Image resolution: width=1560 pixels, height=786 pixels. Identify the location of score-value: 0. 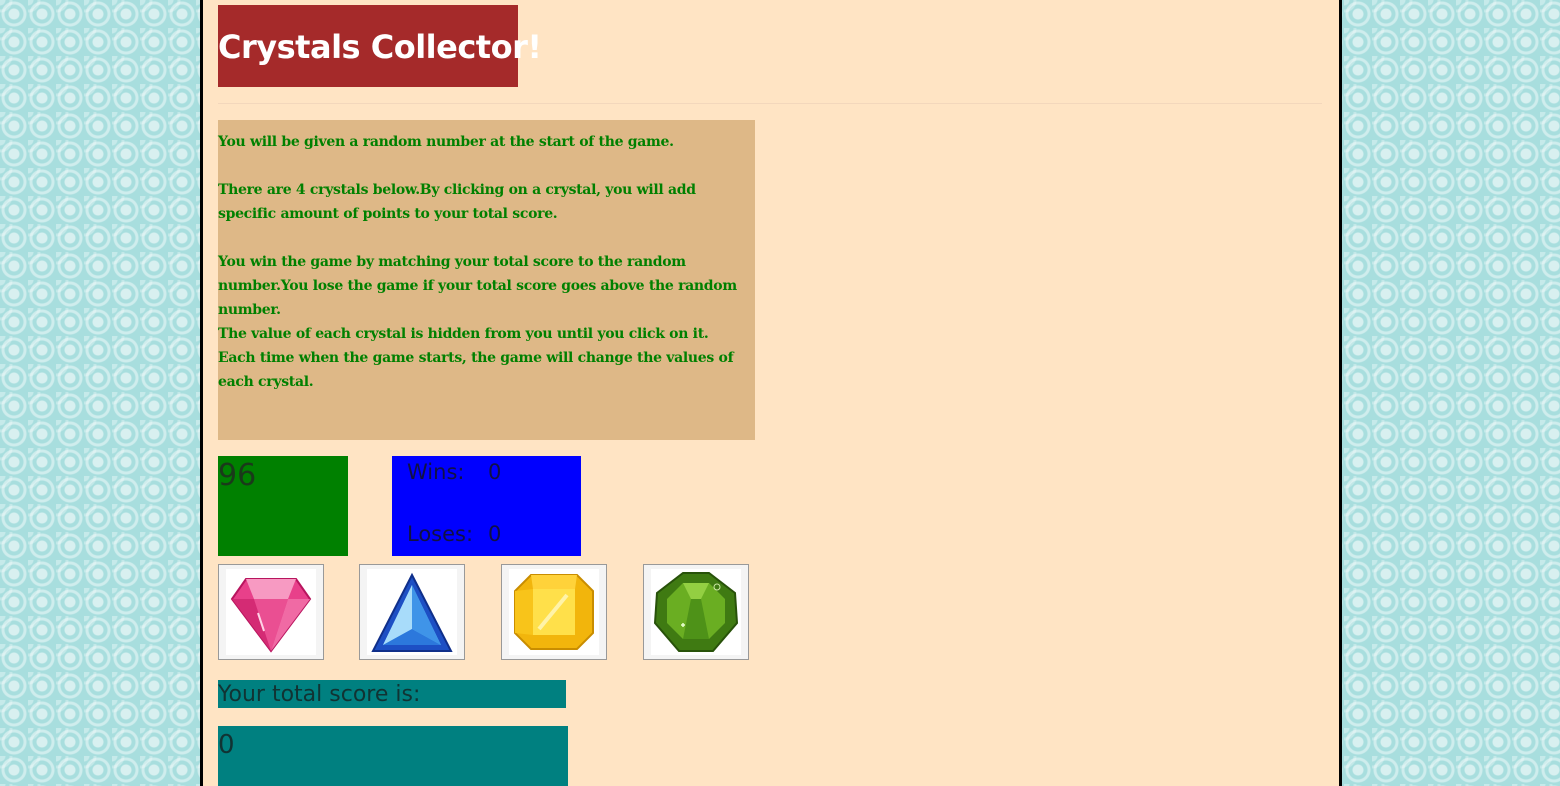
(226, 745).